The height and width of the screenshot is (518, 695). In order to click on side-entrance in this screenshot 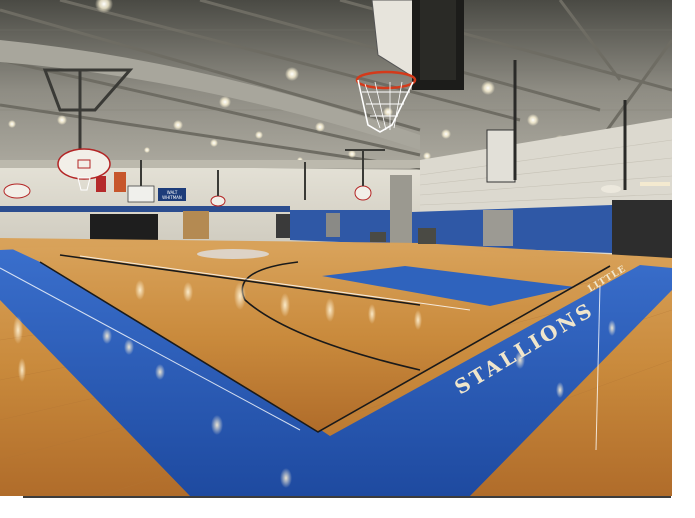, I will do `click(642, 230)`.